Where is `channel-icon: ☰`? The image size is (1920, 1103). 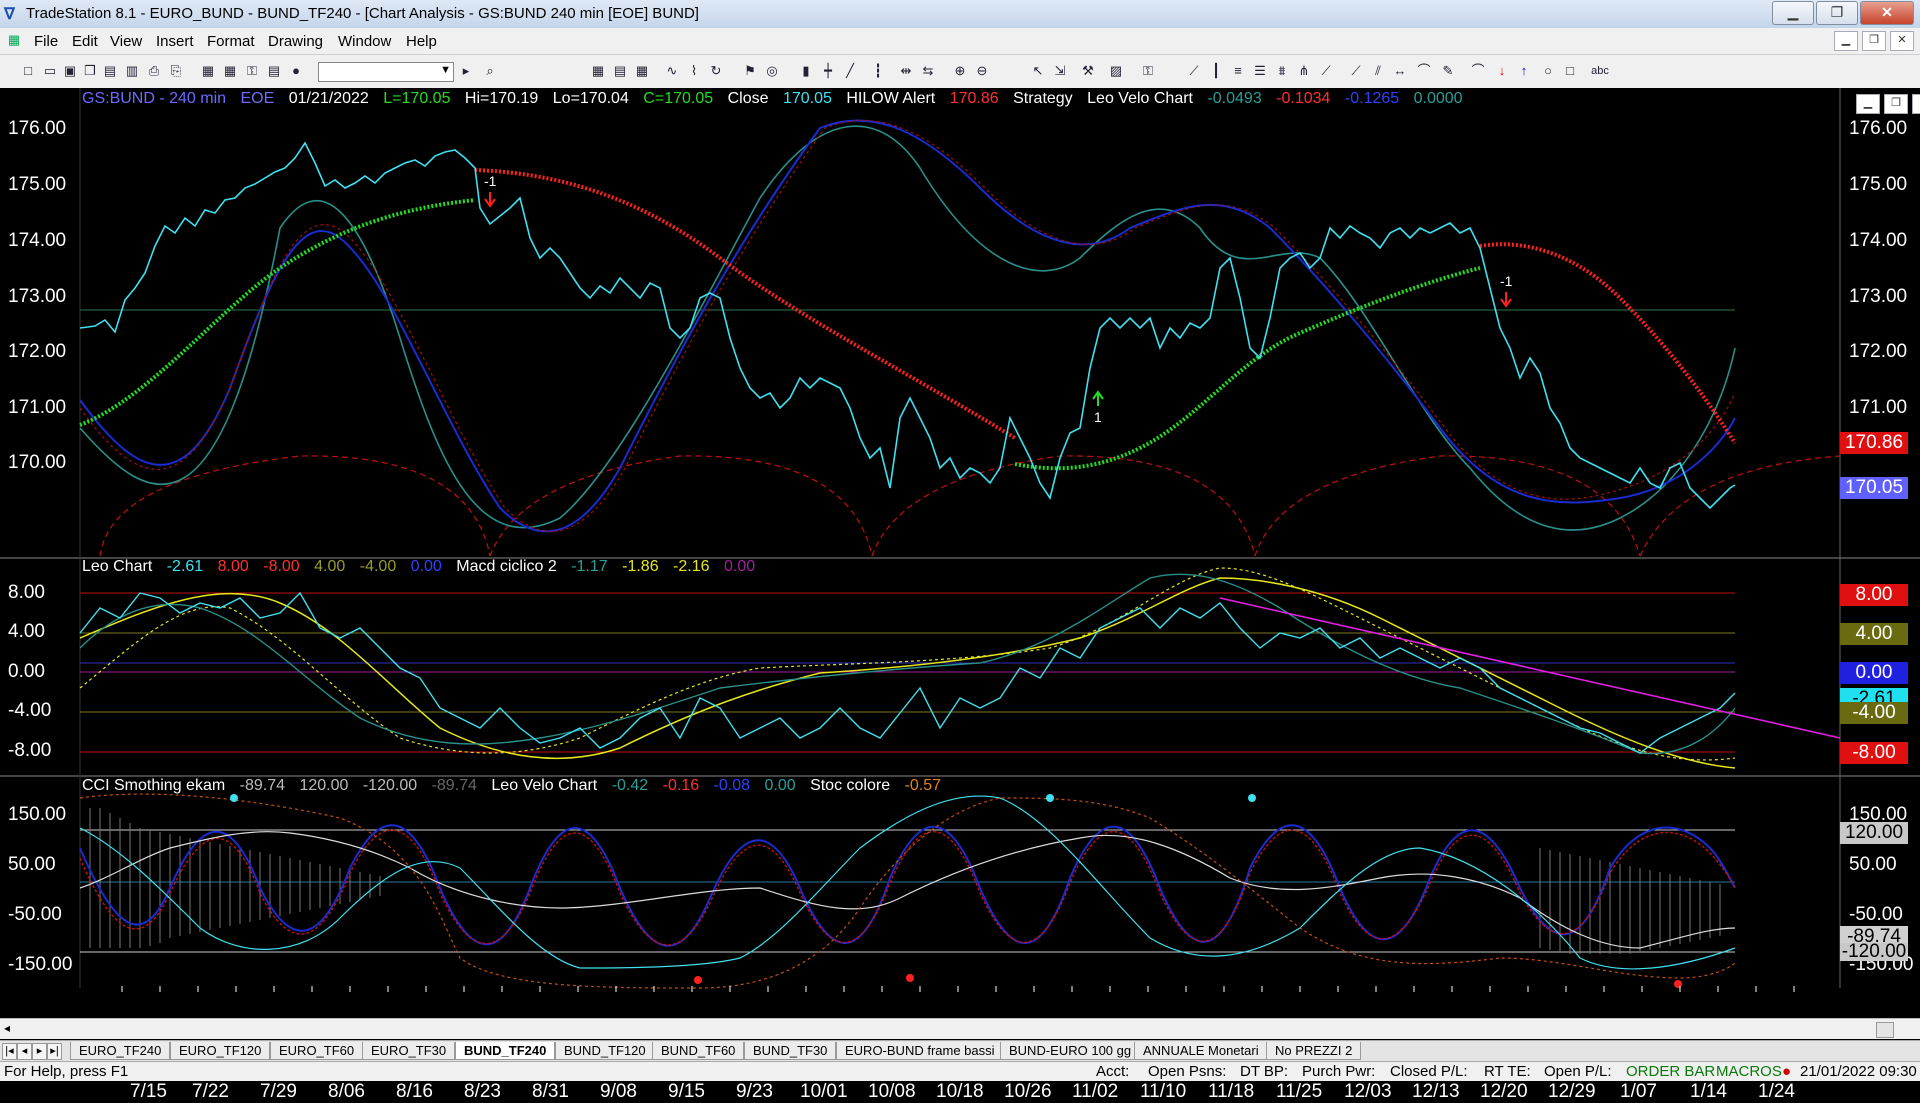 channel-icon: ☰ is located at coordinates (1260, 71).